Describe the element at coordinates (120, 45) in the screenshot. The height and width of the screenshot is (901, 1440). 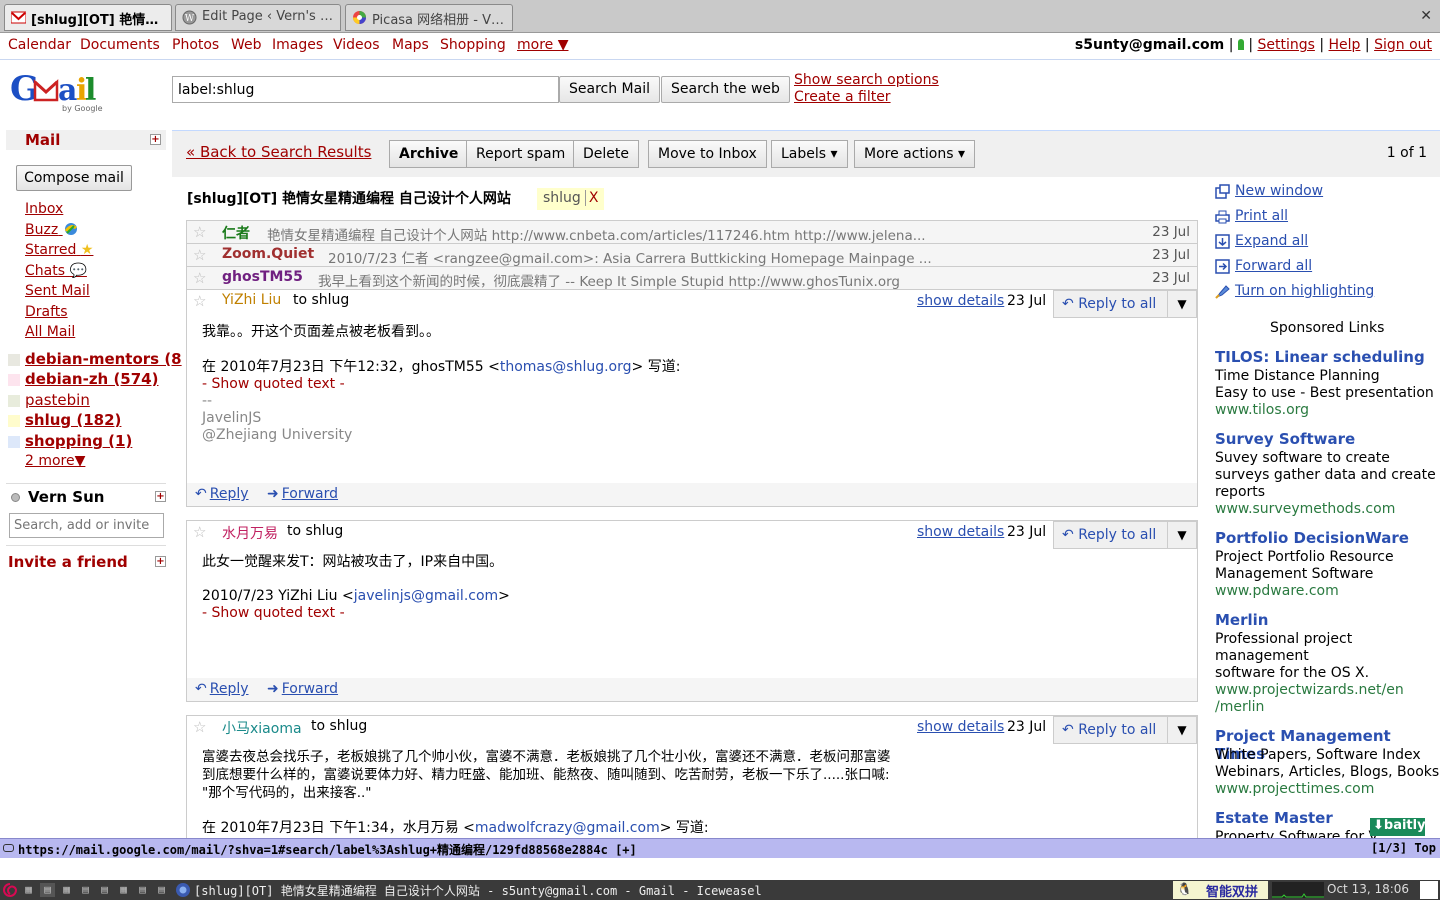
I see `gbar-link-documents: Documents` at that location.